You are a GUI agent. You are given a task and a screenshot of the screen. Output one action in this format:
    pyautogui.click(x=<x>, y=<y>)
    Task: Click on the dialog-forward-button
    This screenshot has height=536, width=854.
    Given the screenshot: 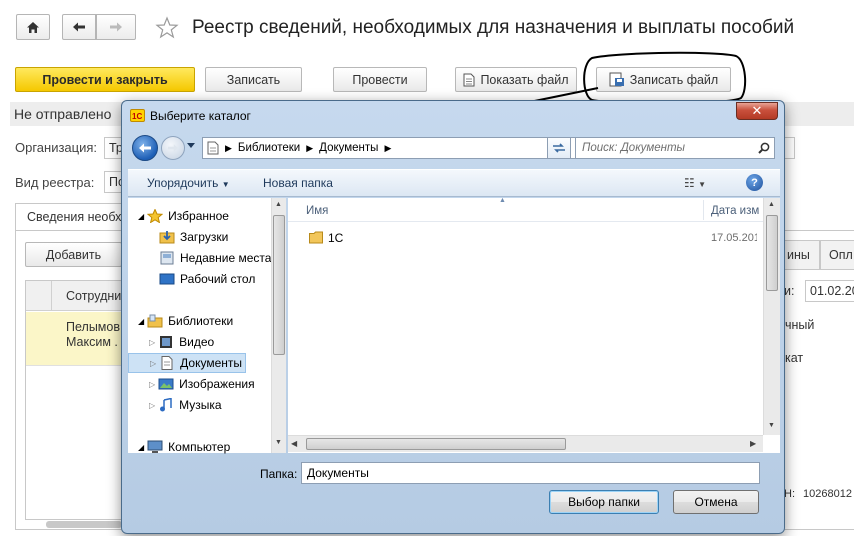 What is the action you would take?
    pyautogui.click(x=173, y=148)
    